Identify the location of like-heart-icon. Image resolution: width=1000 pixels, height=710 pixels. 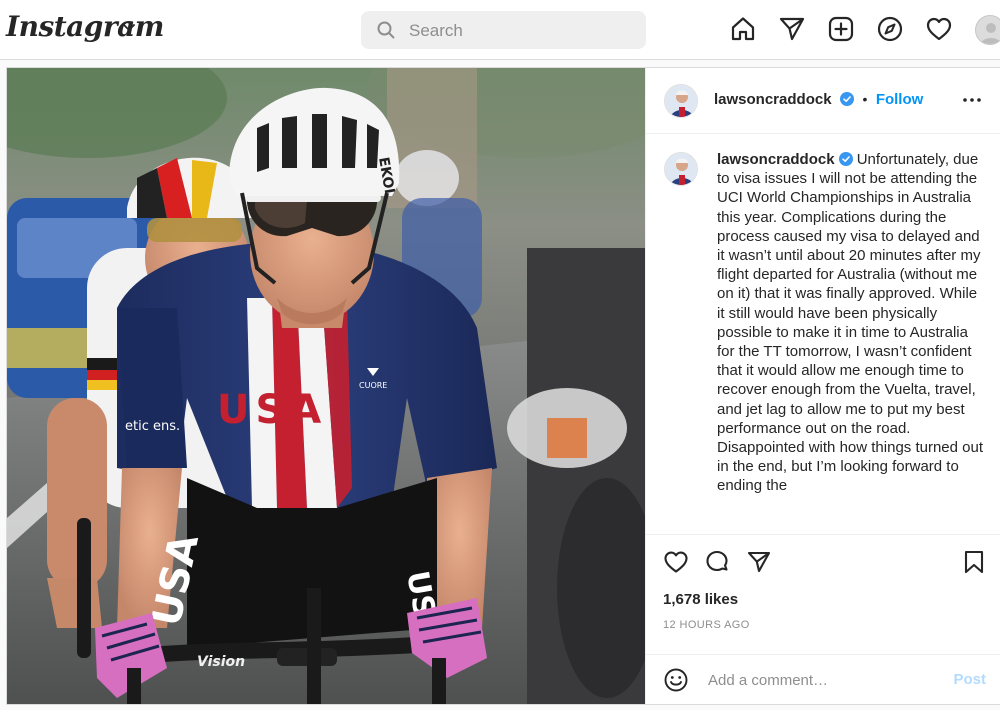
(676, 562).